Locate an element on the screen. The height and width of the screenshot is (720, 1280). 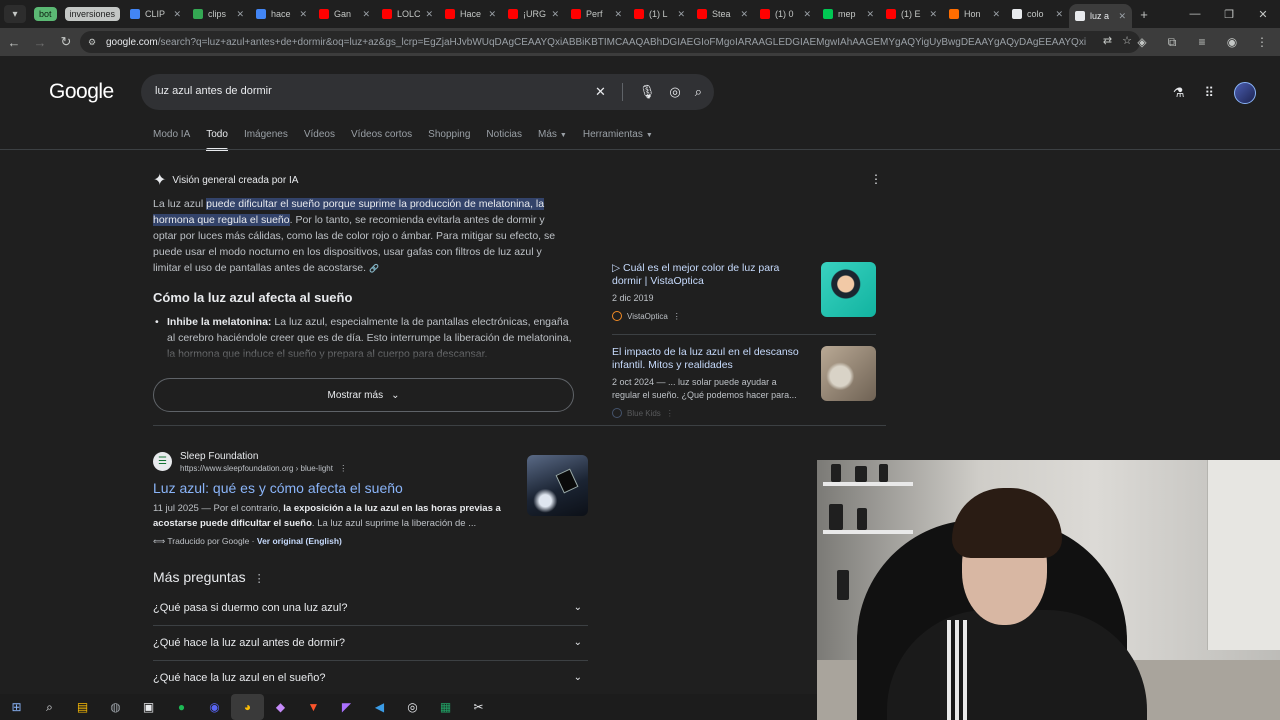
browser-tab: LOLC ✕ is located at coordinates (407, 14).